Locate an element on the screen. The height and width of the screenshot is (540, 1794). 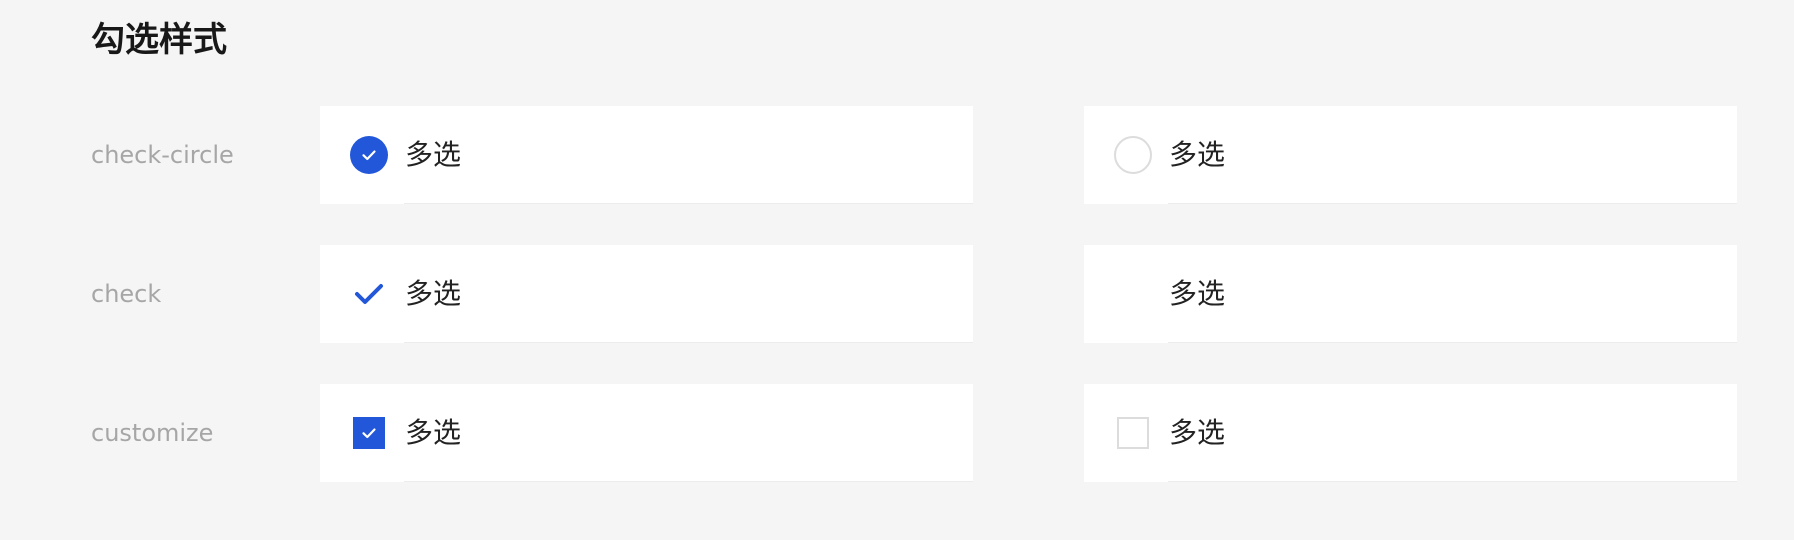
row-label: check-circle is located at coordinates (162, 155).